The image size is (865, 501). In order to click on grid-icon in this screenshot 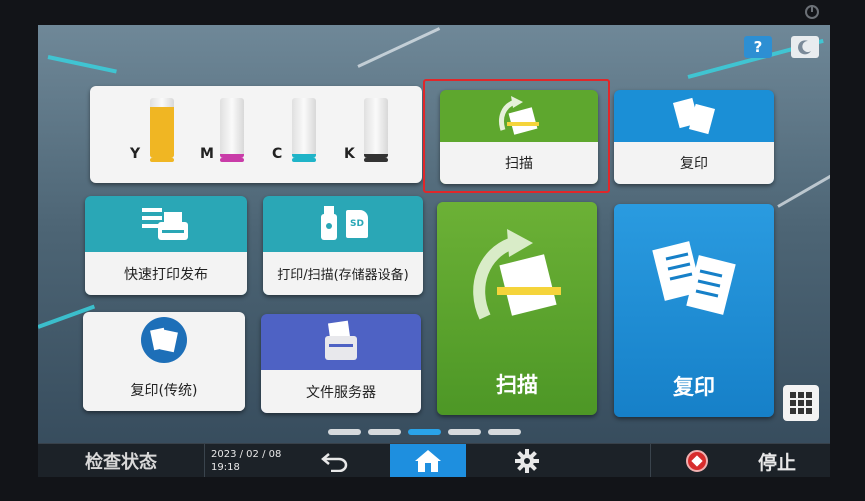, I will do `click(801, 403)`.